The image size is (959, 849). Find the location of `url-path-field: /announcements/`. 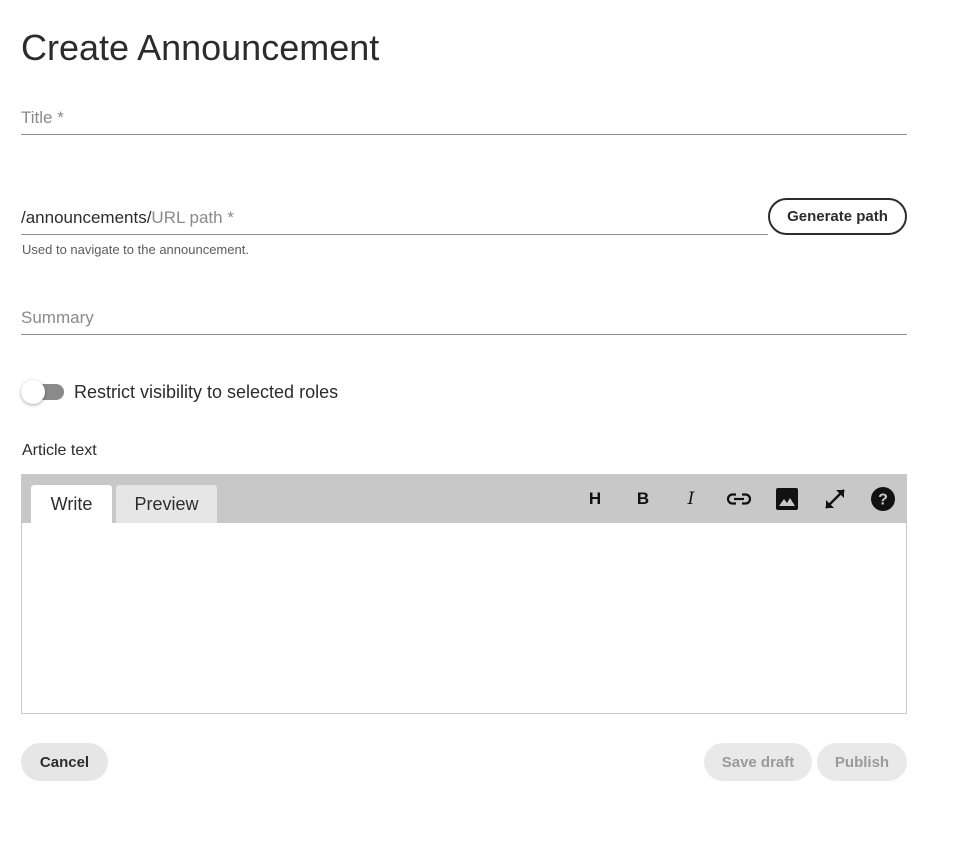

url-path-field: /announcements/ is located at coordinates (394, 218).